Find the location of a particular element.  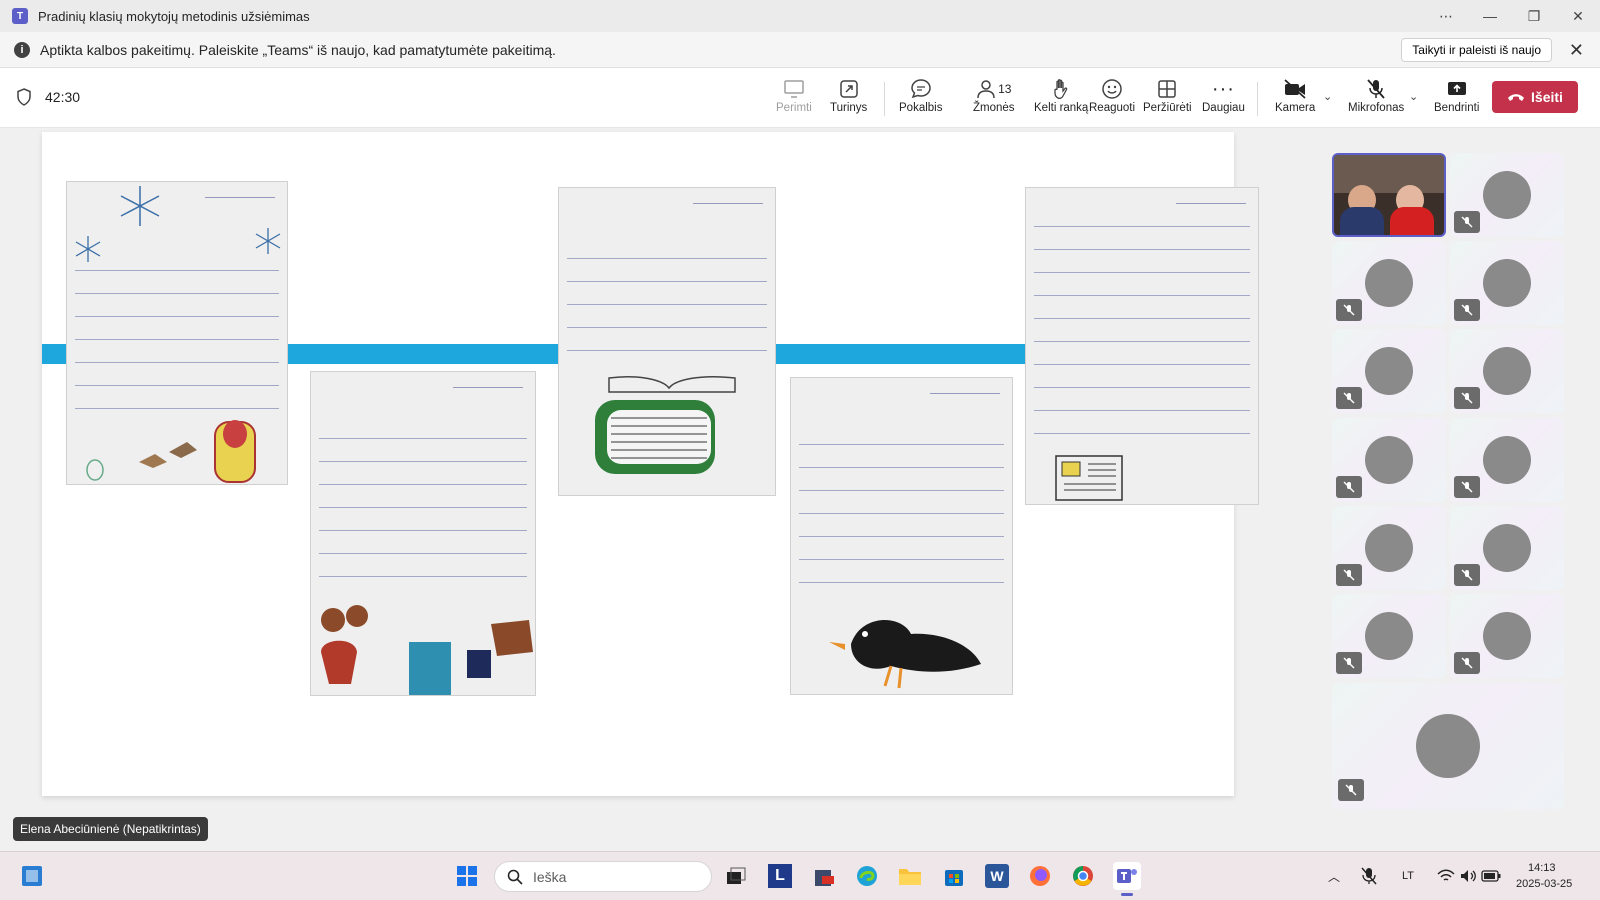

chrome-icon is located at coordinates (1083, 876).